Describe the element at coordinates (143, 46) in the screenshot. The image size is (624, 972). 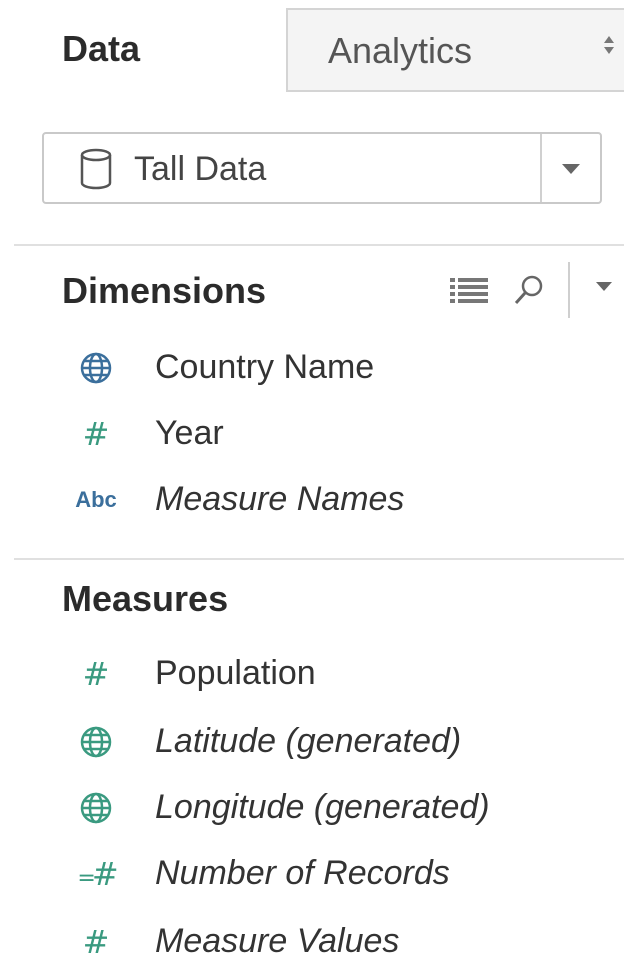
I see `tab-data: Data` at that location.